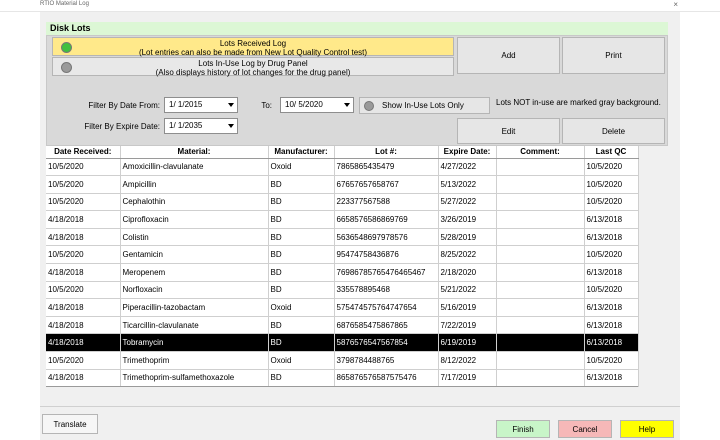 This screenshot has width=720, height=440. I want to click on table-cell: 5636548697978576, so click(386, 237).